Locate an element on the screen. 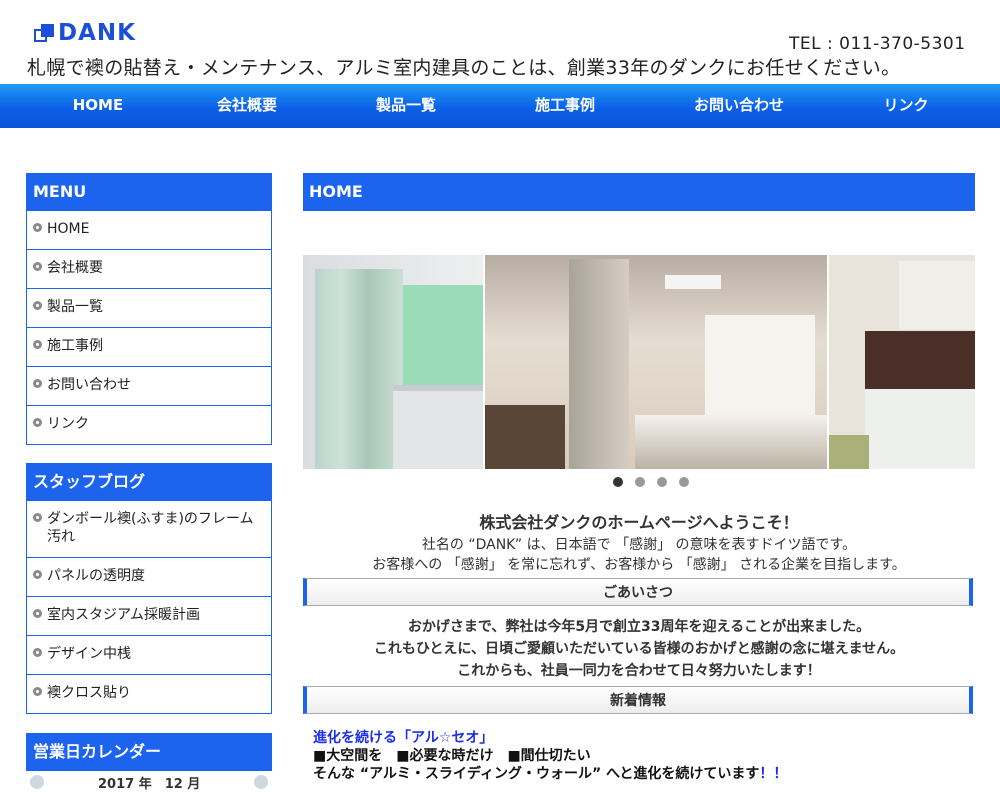  nav-products: 製品一覧 is located at coordinates (406, 106).